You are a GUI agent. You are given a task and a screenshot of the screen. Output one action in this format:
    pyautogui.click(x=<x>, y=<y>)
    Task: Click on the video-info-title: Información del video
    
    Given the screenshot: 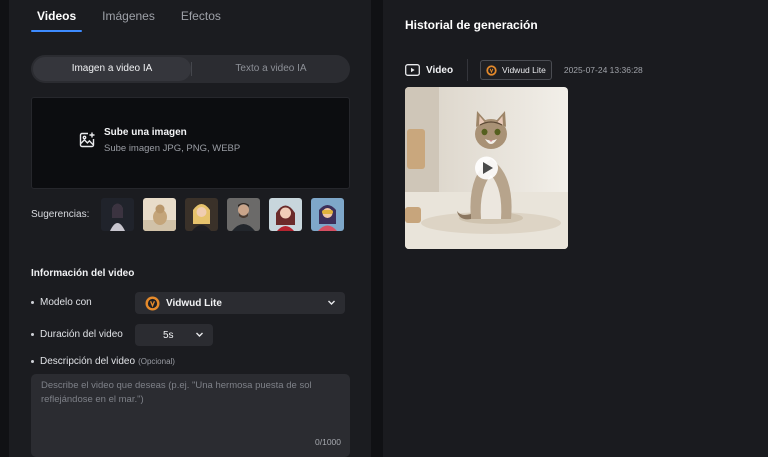 What is the action you would take?
    pyautogui.click(x=83, y=273)
    